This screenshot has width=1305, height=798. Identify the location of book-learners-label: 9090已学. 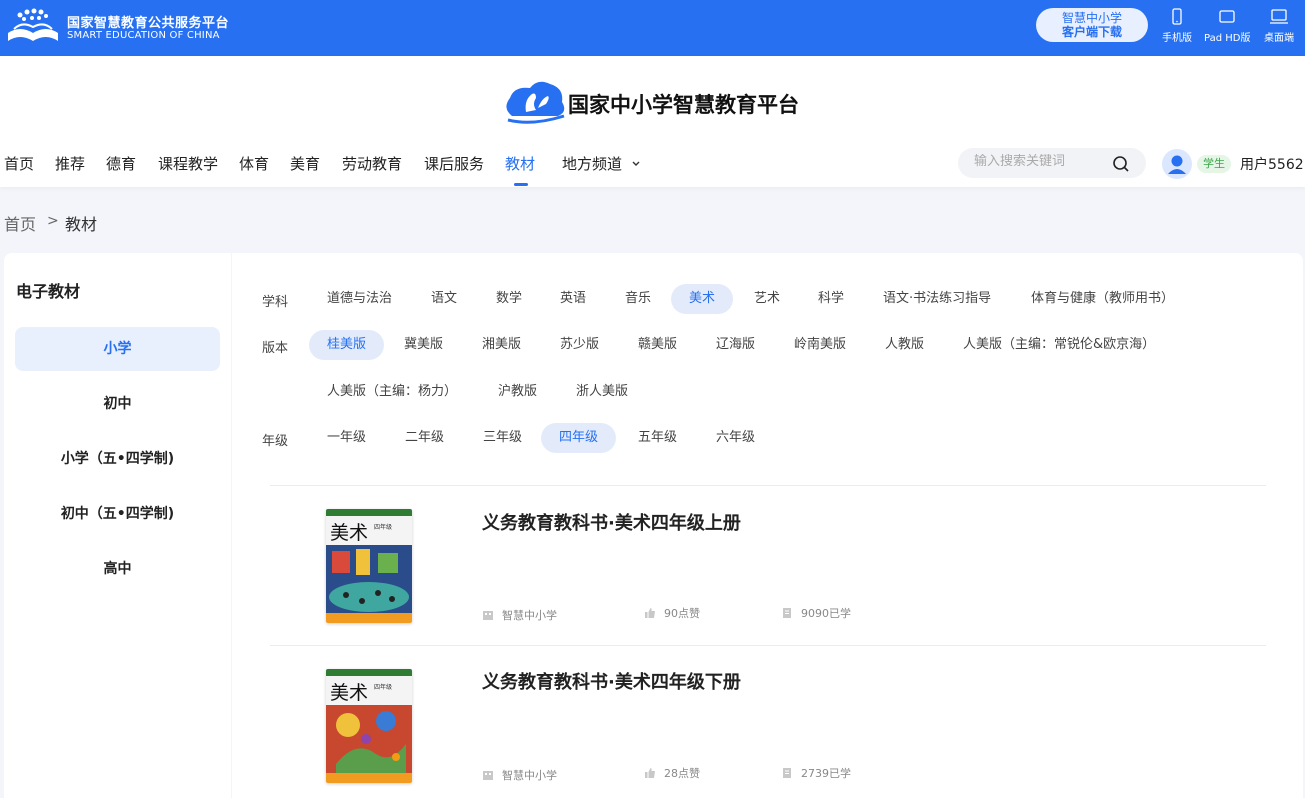
(826, 613).